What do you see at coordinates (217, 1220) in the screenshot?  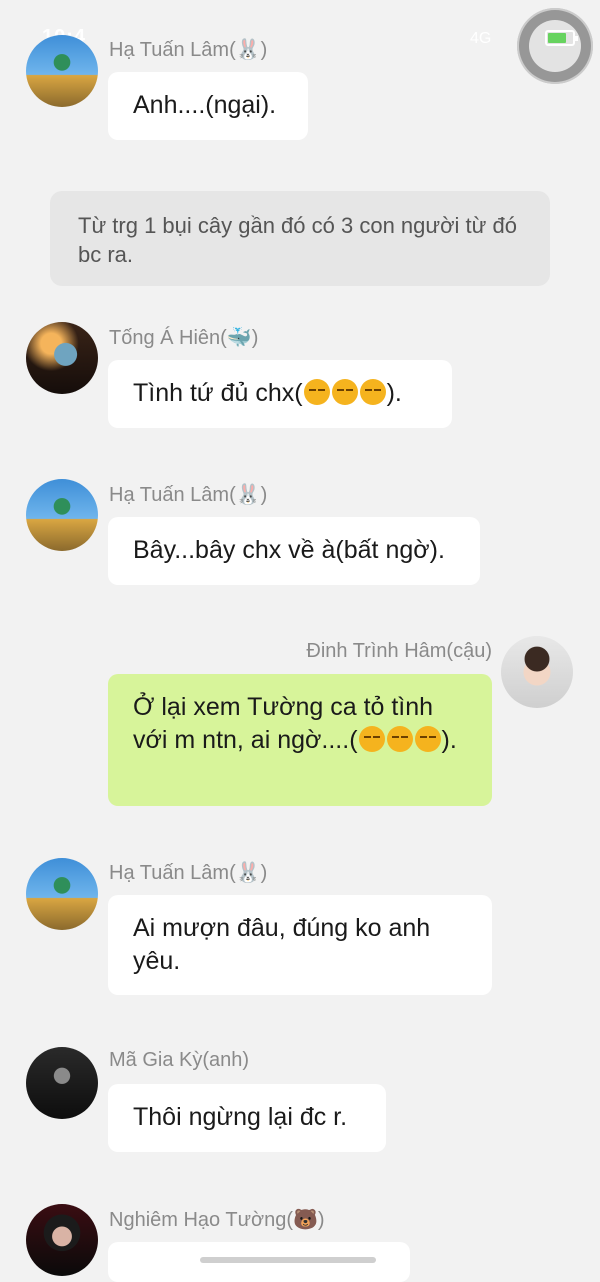 I see `sender-name: Nghiêm Hạo Tường(🐻)` at bounding box center [217, 1220].